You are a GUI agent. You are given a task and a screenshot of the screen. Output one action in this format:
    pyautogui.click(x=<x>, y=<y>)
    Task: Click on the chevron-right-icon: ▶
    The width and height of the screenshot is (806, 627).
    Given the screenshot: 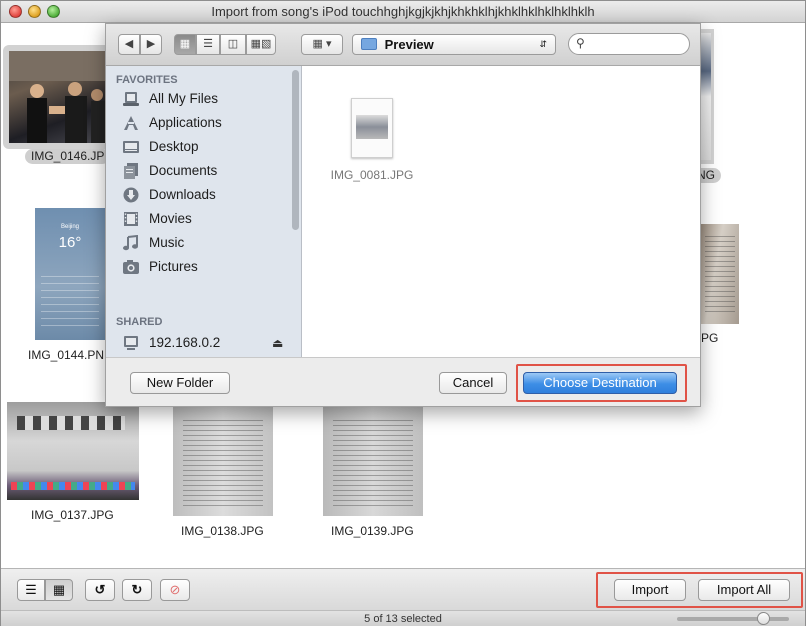 What is the action you would take?
    pyautogui.click(x=151, y=44)
    